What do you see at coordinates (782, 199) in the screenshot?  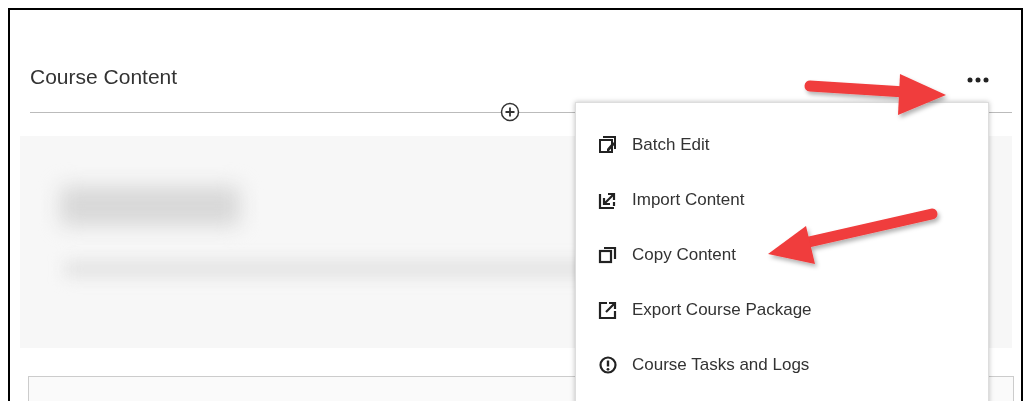 I see `menu-item: Import Content` at bounding box center [782, 199].